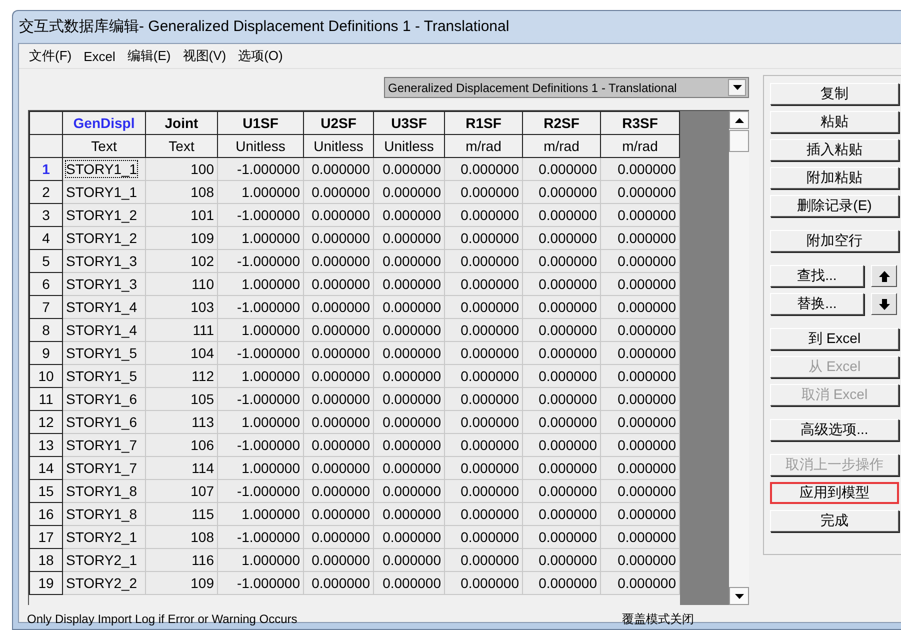 The image size is (901, 630). Describe the element at coordinates (182, 468) in the screenshot. I see `table-cell: 114` at that location.